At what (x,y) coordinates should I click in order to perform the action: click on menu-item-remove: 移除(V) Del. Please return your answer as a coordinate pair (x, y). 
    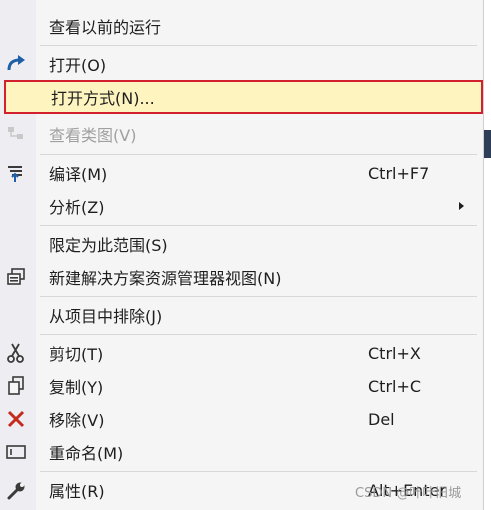
    Looking at the image, I should click on (241, 419).